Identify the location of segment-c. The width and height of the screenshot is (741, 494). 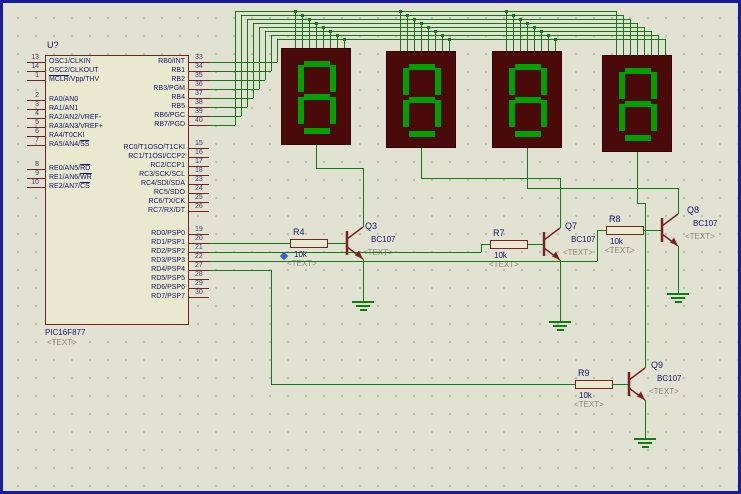
(654, 117).